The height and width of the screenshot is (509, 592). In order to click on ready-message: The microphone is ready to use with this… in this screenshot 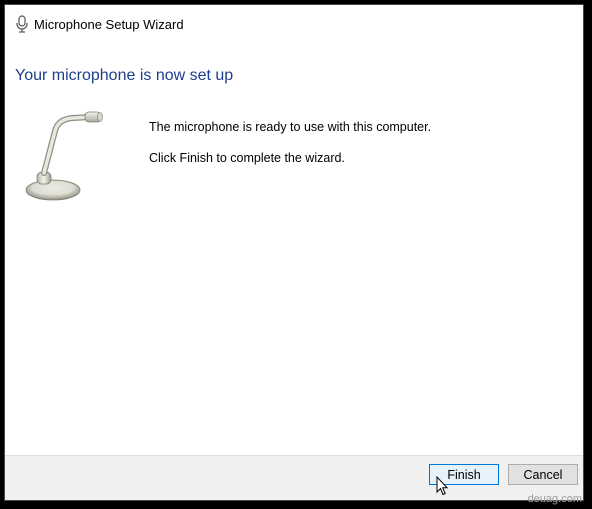, I will do `click(290, 127)`.